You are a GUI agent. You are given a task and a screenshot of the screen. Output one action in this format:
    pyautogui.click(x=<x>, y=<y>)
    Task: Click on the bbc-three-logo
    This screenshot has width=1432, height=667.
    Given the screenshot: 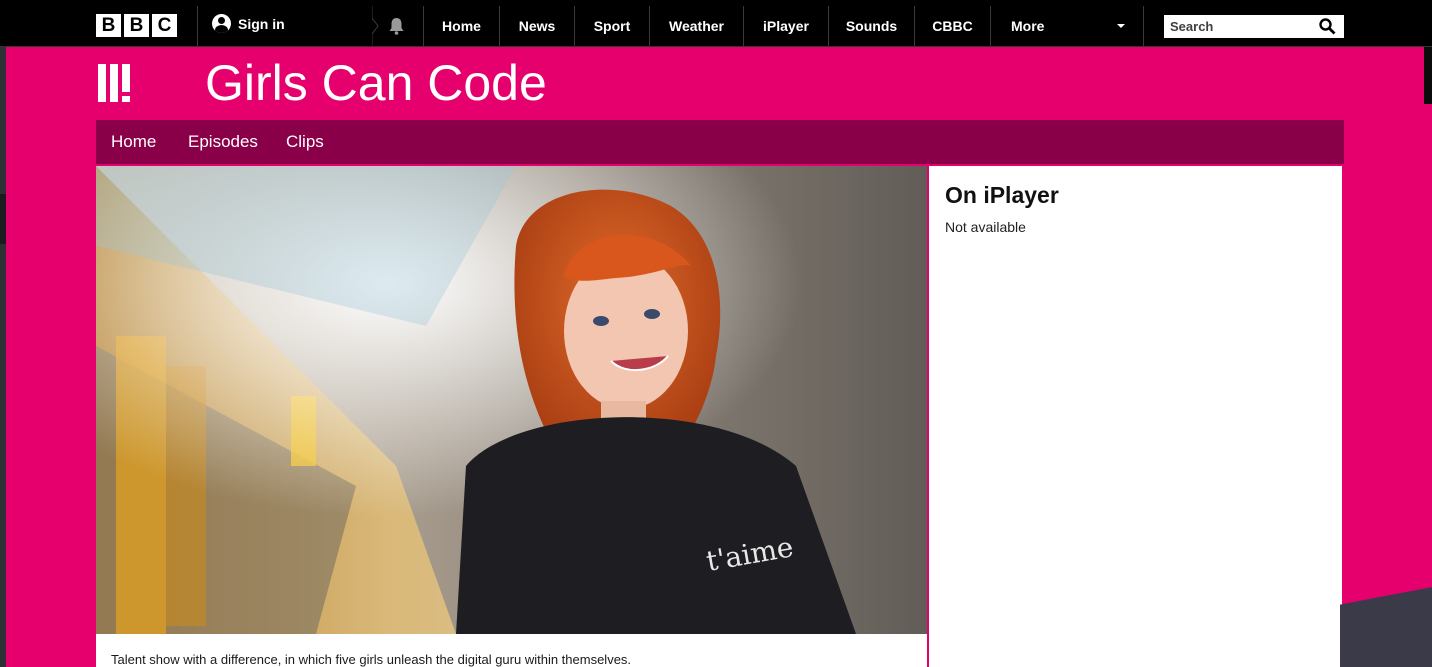 What is the action you would take?
    pyautogui.click(x=114, y=83)
    